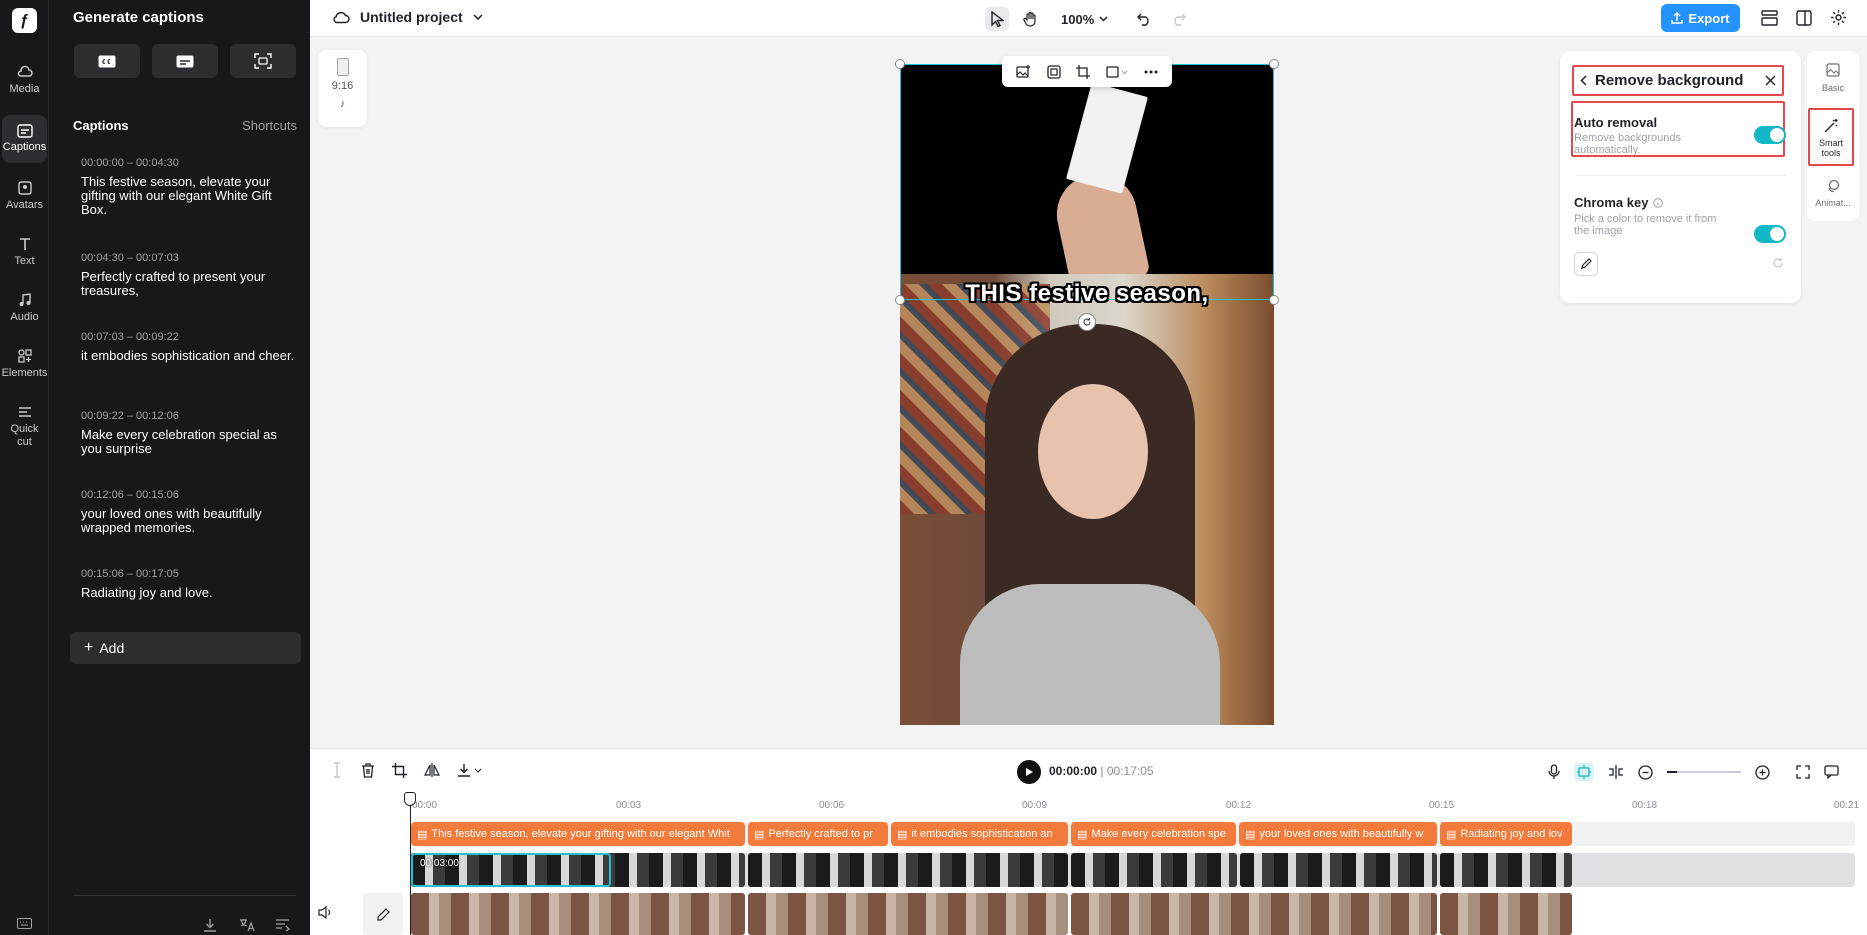 This screenshot has height=935, width=1867. I want to click on caption-list-icon, so click(282, 924).